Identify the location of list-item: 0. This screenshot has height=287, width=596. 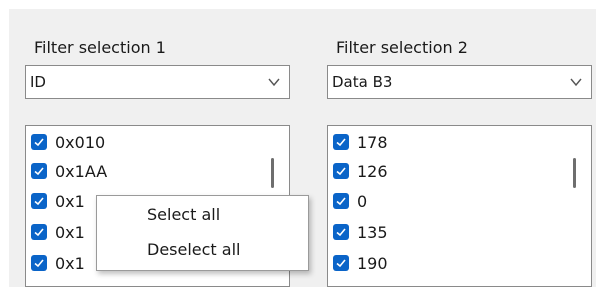
(350, 201).